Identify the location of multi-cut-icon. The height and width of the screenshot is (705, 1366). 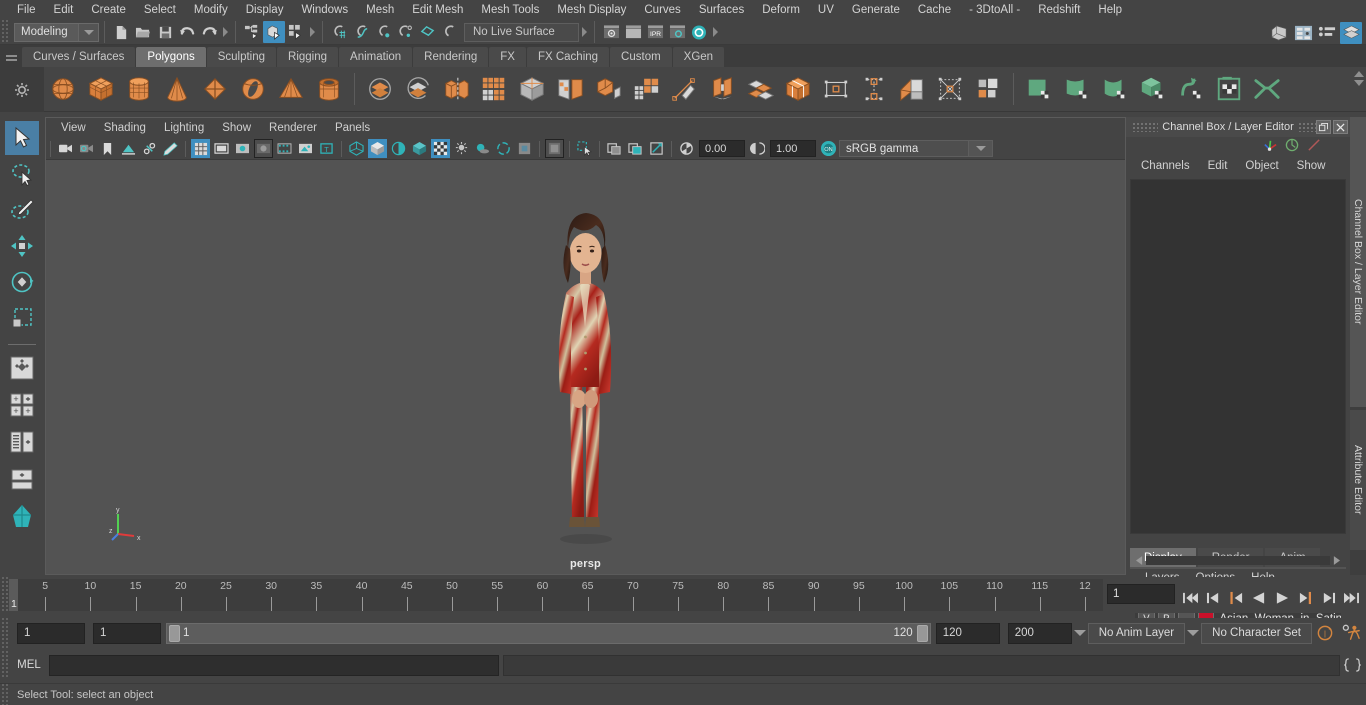
(646, 89).